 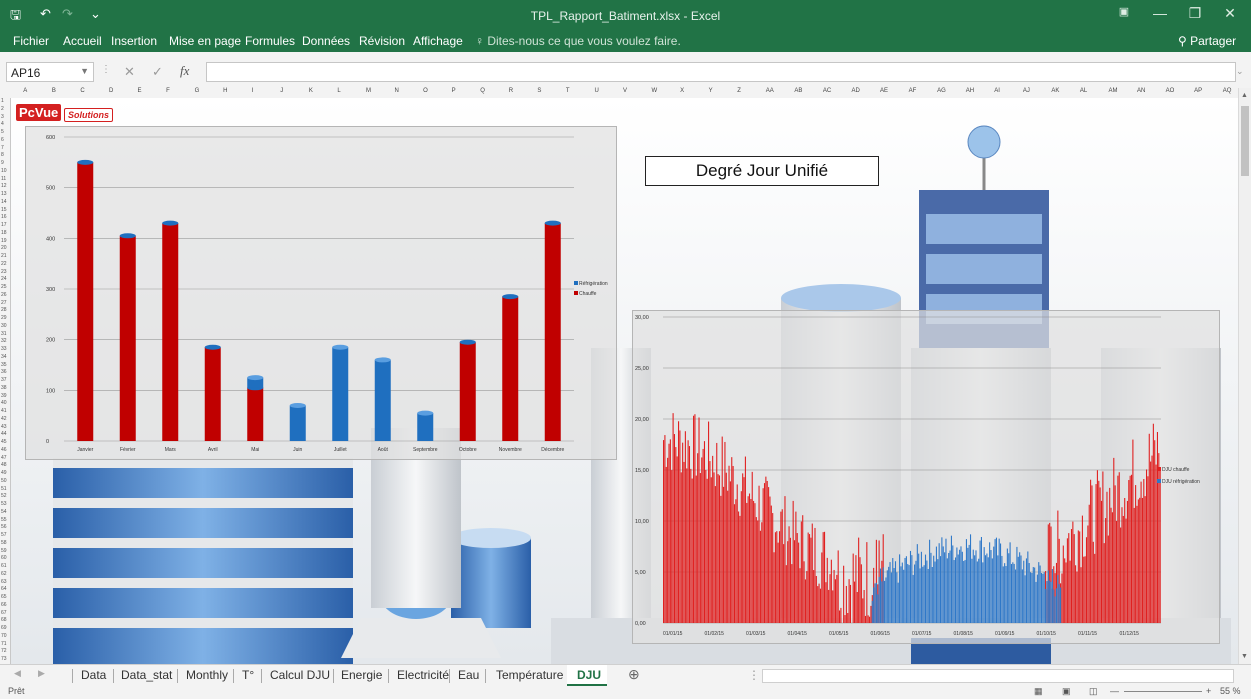 I want to click on column-header: M, so click(x=368, y=91).